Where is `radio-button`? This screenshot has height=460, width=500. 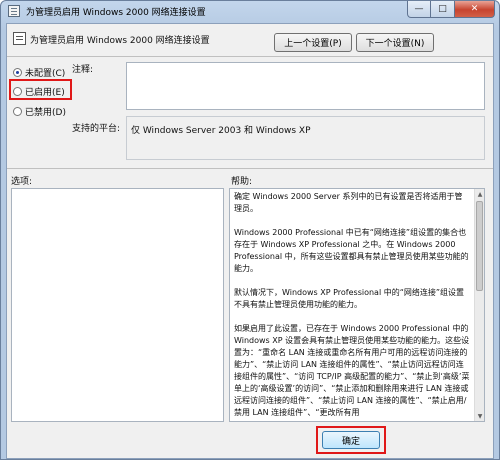 radio-button is located at coordinates (17, 111).